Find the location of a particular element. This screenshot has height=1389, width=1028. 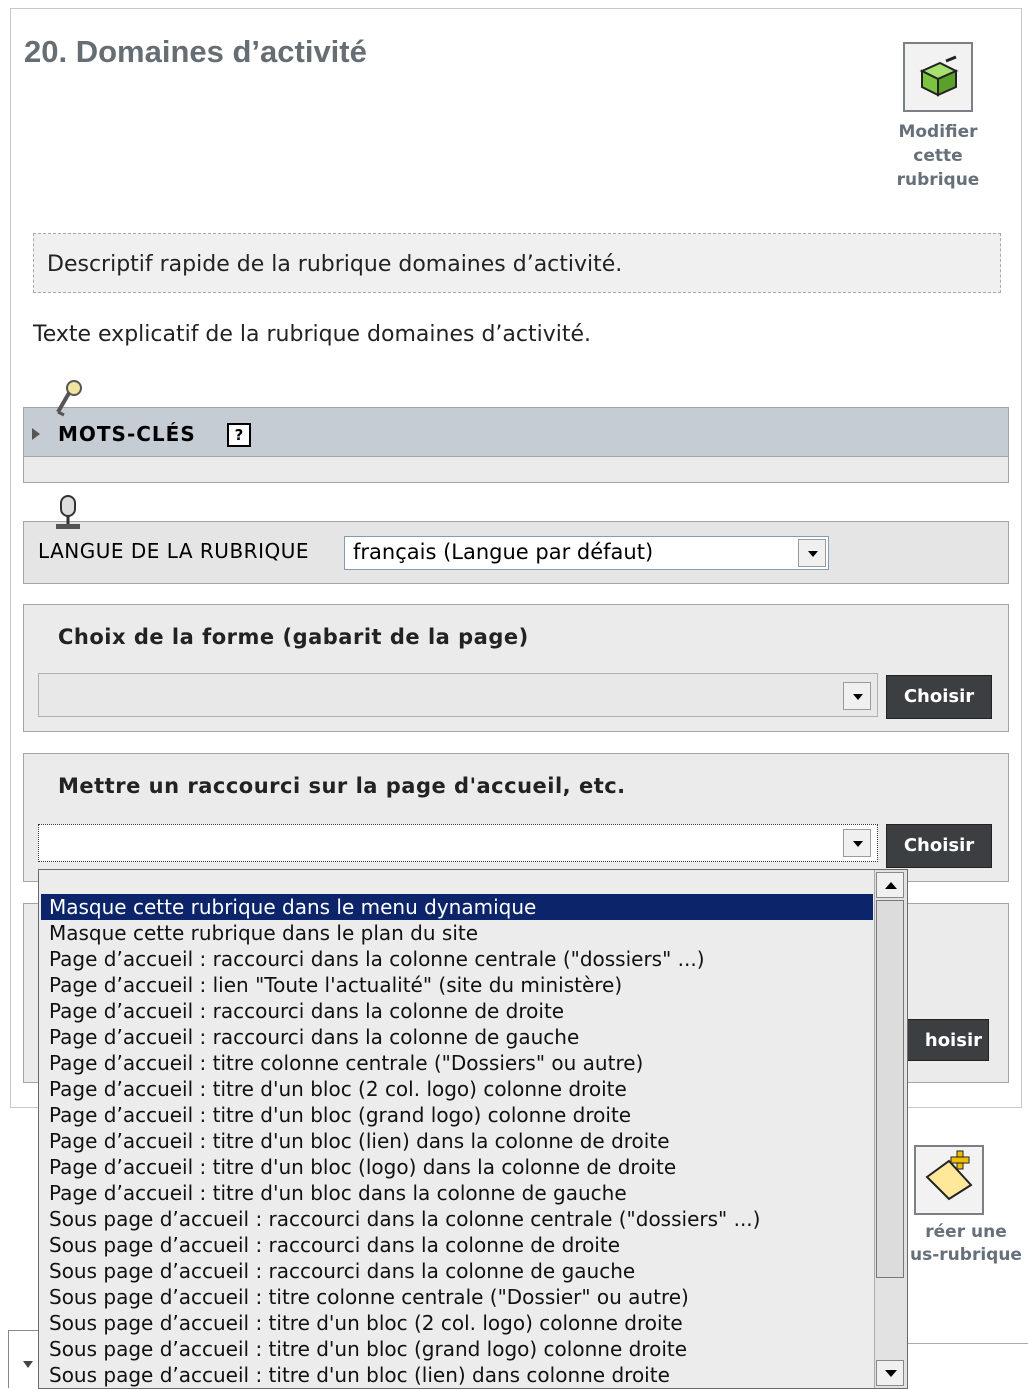

creer-label-1: réer une is located at coordinates (966, 1232).